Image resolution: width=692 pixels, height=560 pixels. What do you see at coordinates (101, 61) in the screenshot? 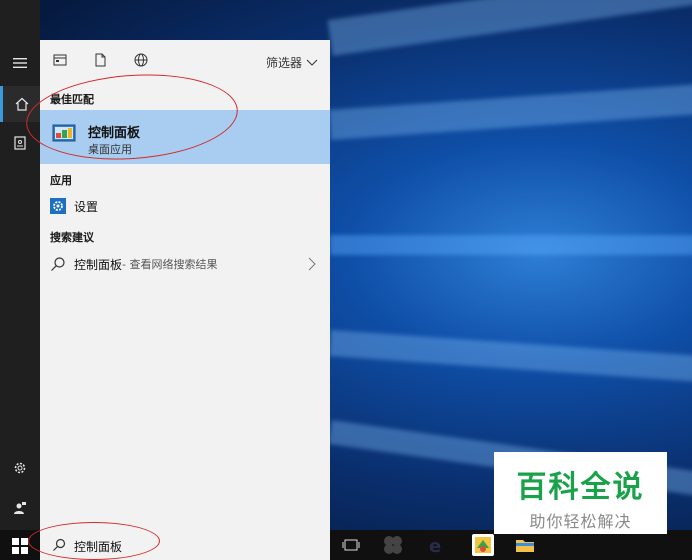
I see `documents-filter-icon` at bounding box center [101, 61].